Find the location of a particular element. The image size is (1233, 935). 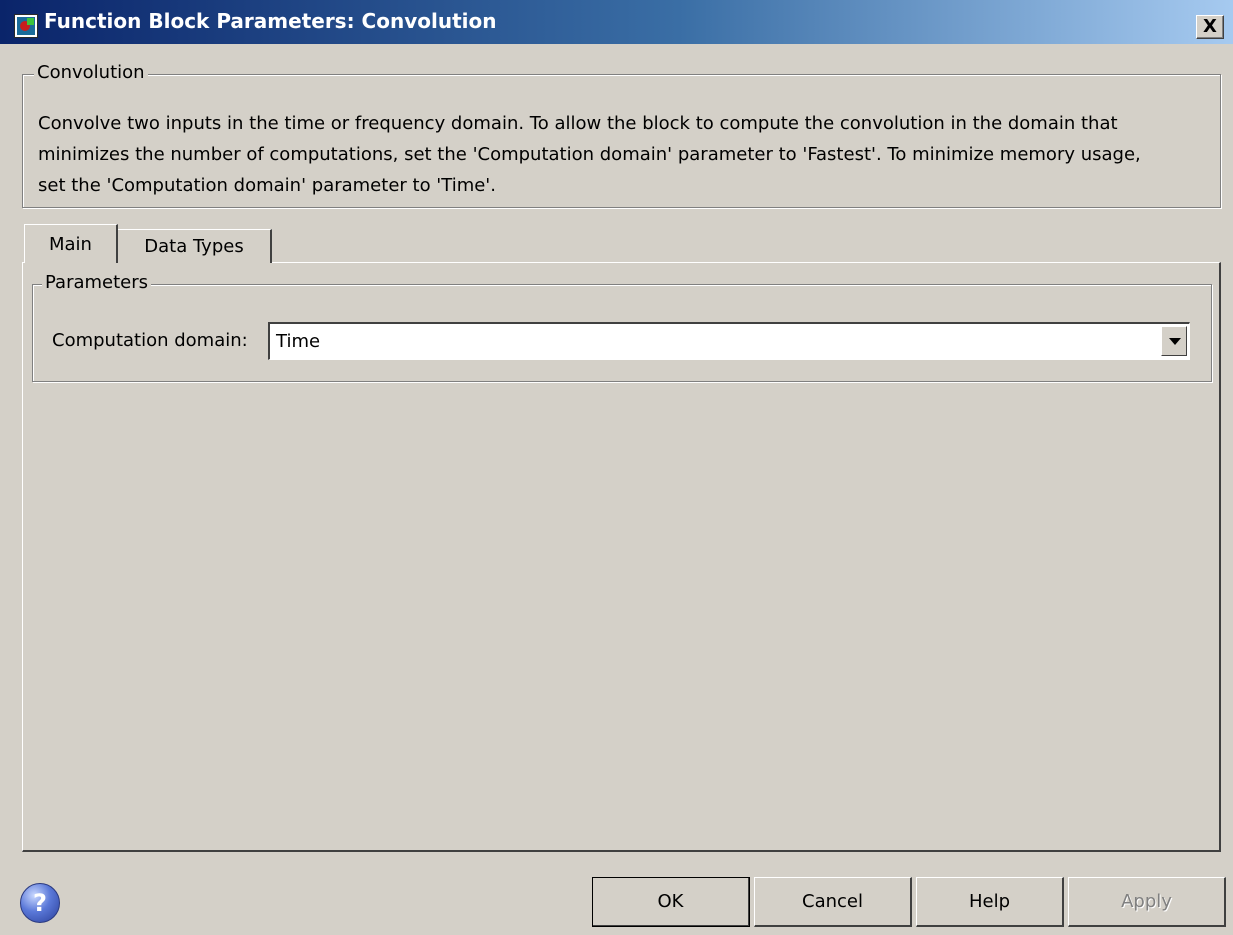

ok-button: OK is located at coordinates (671, 902).